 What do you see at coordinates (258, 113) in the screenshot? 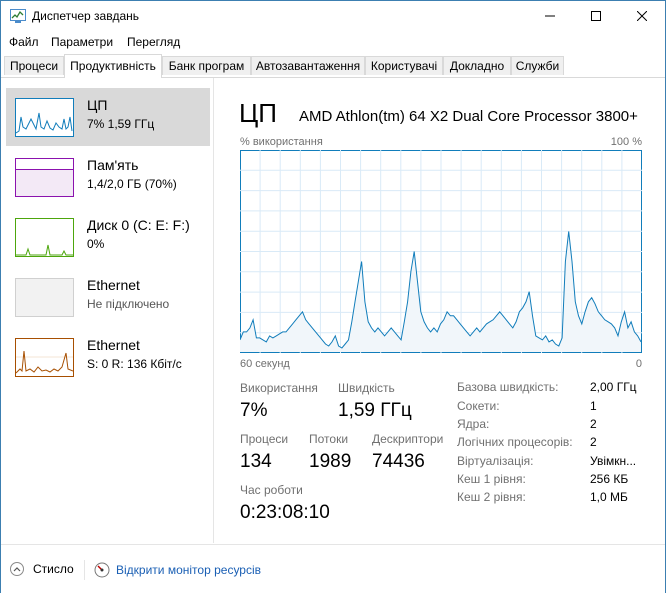
I see `page-title: ЦП` at bounding box center [258, 113].